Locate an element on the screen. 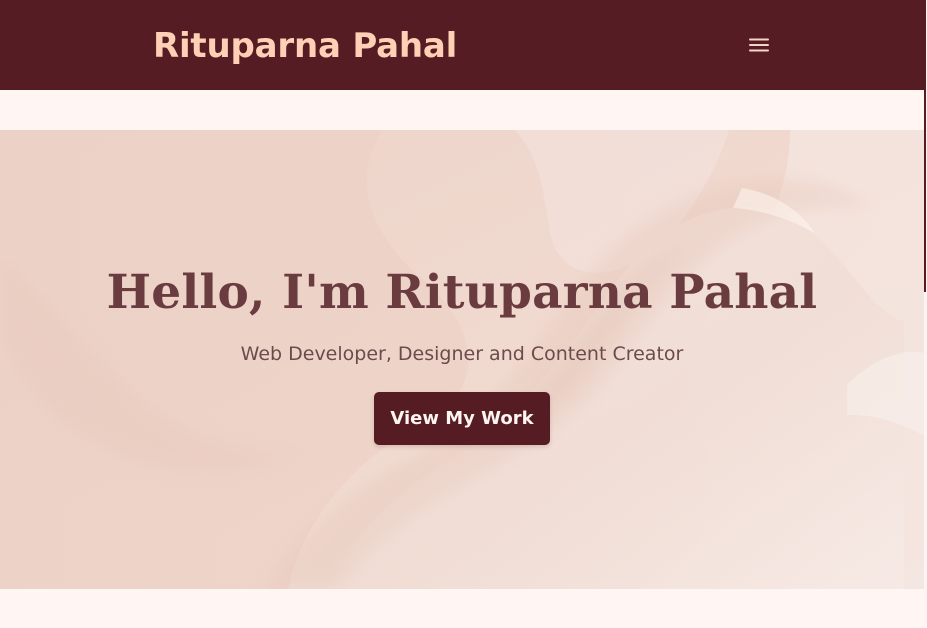 The width and height of the screenshot is (927, 628). menu-button is located at coordinates (759, 45).